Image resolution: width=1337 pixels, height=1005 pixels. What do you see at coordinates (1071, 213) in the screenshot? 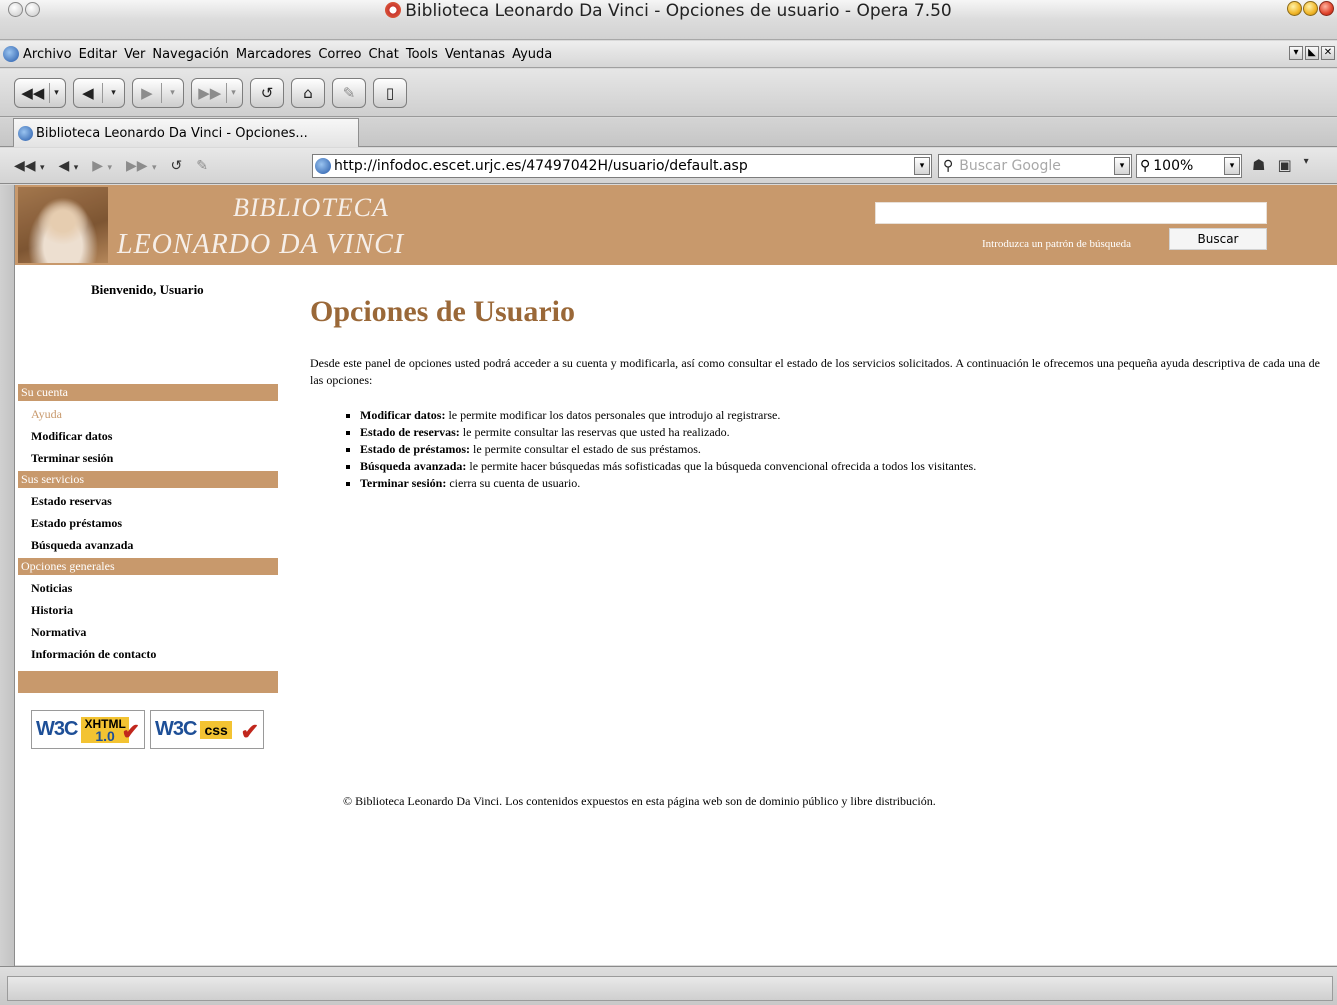
I see `site-search-input` at bounding box center [1071, 213].